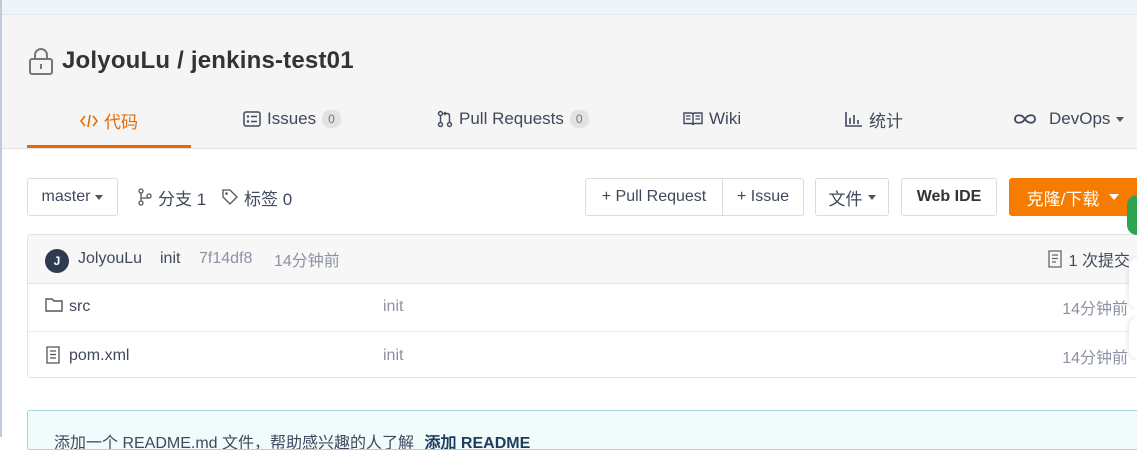 The width and height of the screenshot is (1137, 450). Describe the element at coordinates (57, 261) in the screenshot. I see `avatar: J` at that location.